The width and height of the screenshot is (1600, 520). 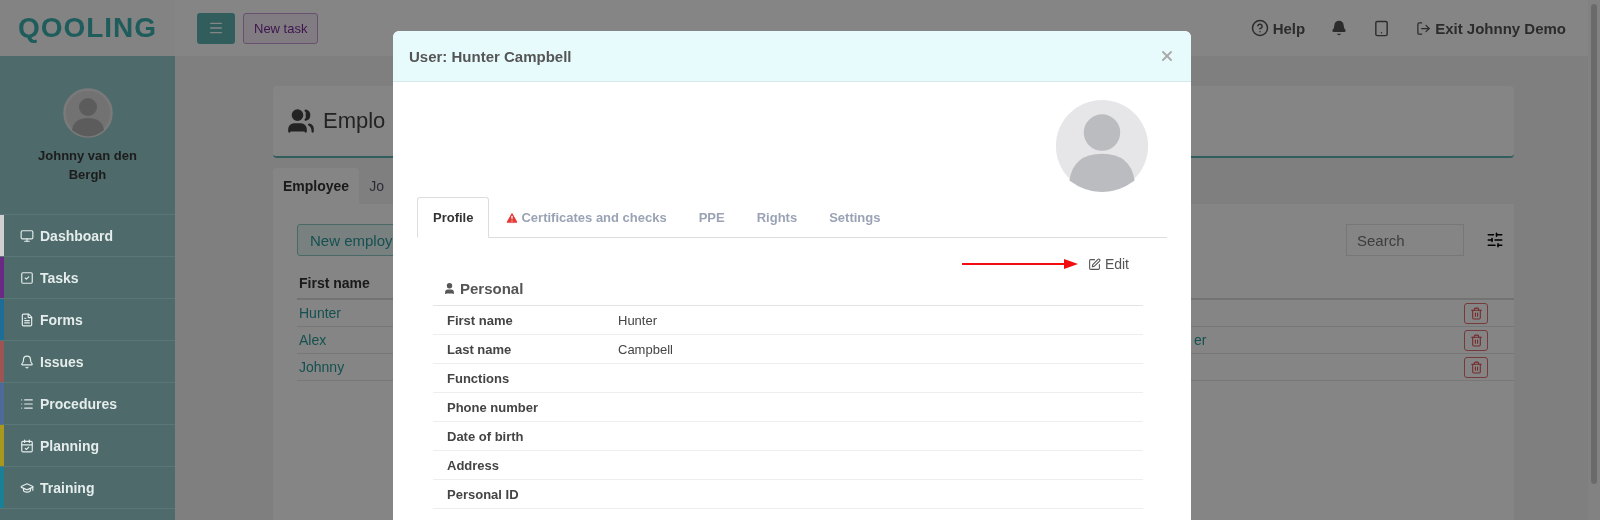 I want to click on field-label: Personal ID, so click(x=483, y=494).